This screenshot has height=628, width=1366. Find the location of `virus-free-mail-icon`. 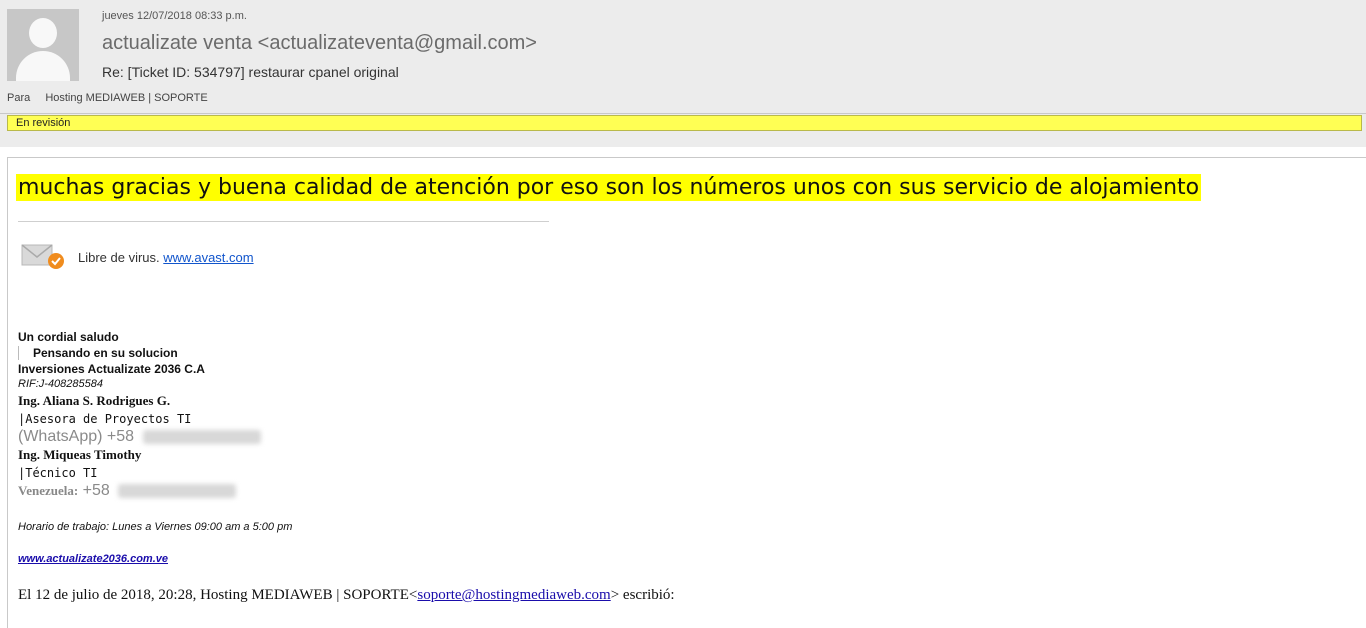

virus-free-mail-icon is located at coordinates (42, 256).